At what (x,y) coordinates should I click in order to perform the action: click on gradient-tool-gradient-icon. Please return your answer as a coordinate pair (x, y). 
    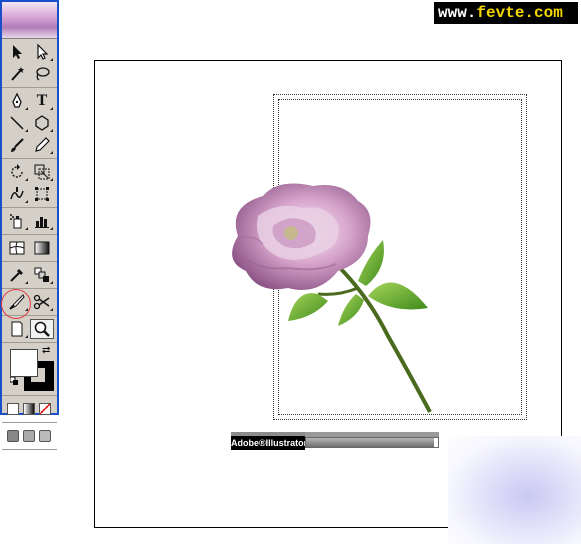
    Looking at the image, I should click on (42, 248).